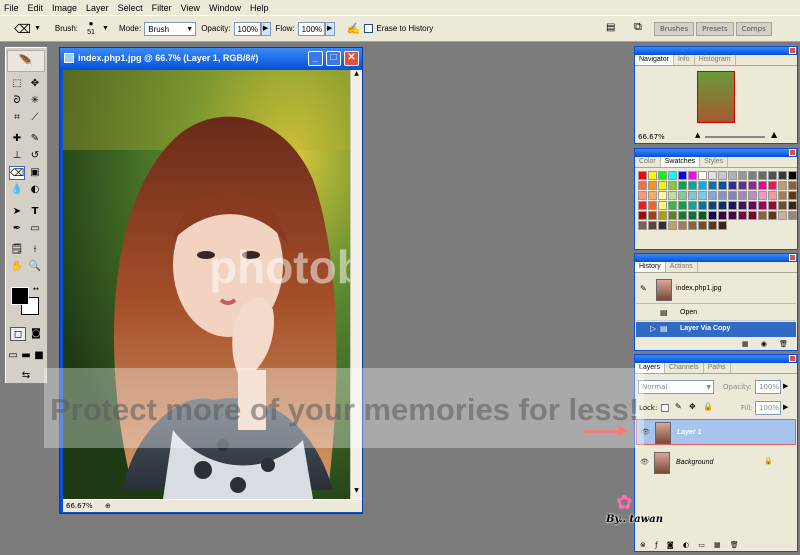  I want to click on navigator-title-bar, so click(716, 51).